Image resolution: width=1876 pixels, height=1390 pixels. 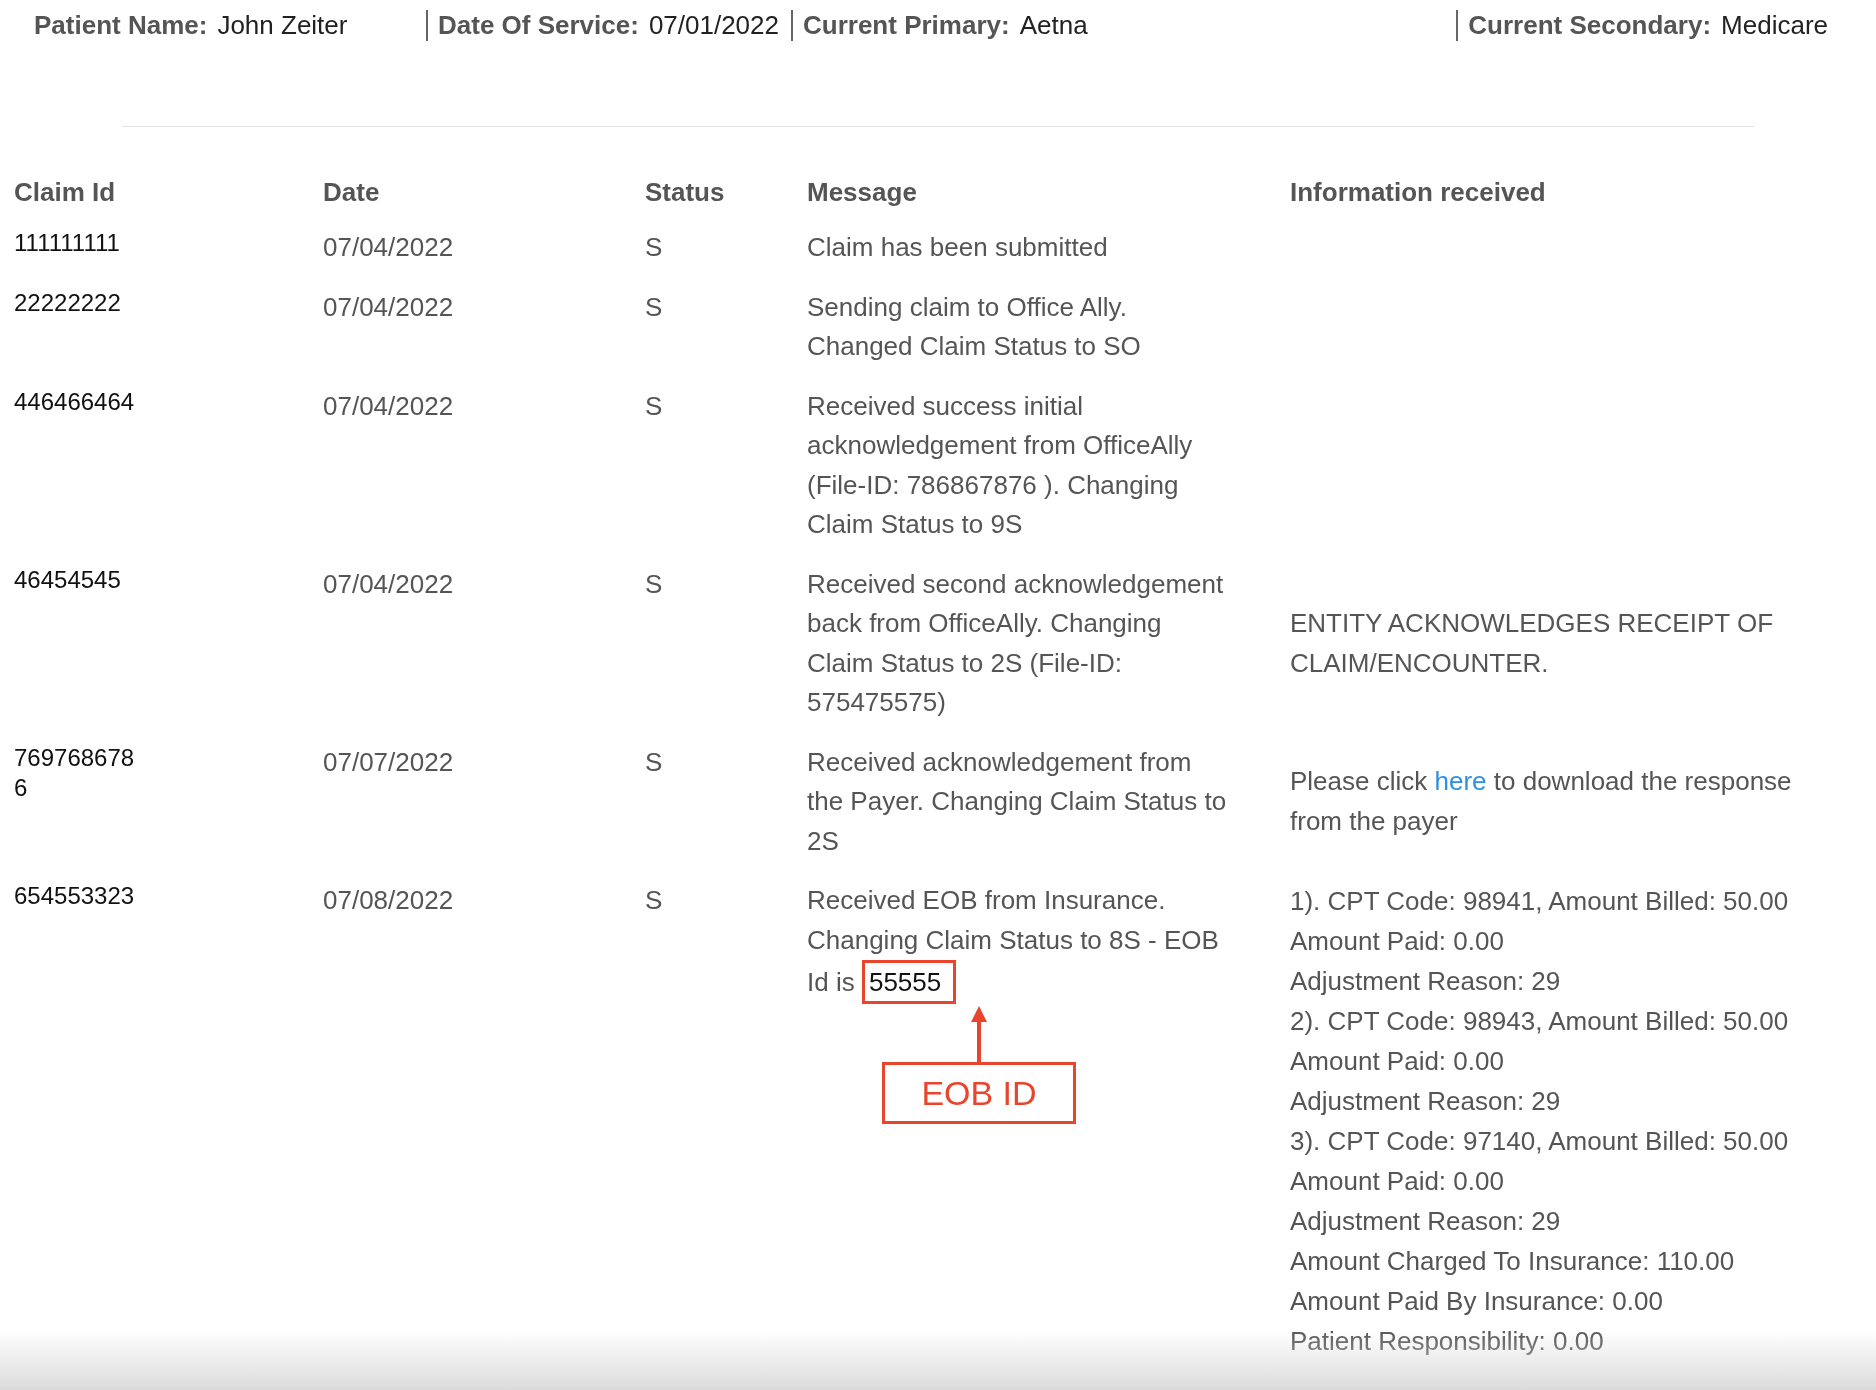 What do you see at coordinates (67, 243) in the screenshot?
I see `claim-id: 111111111` at bounding box center [67, 243].